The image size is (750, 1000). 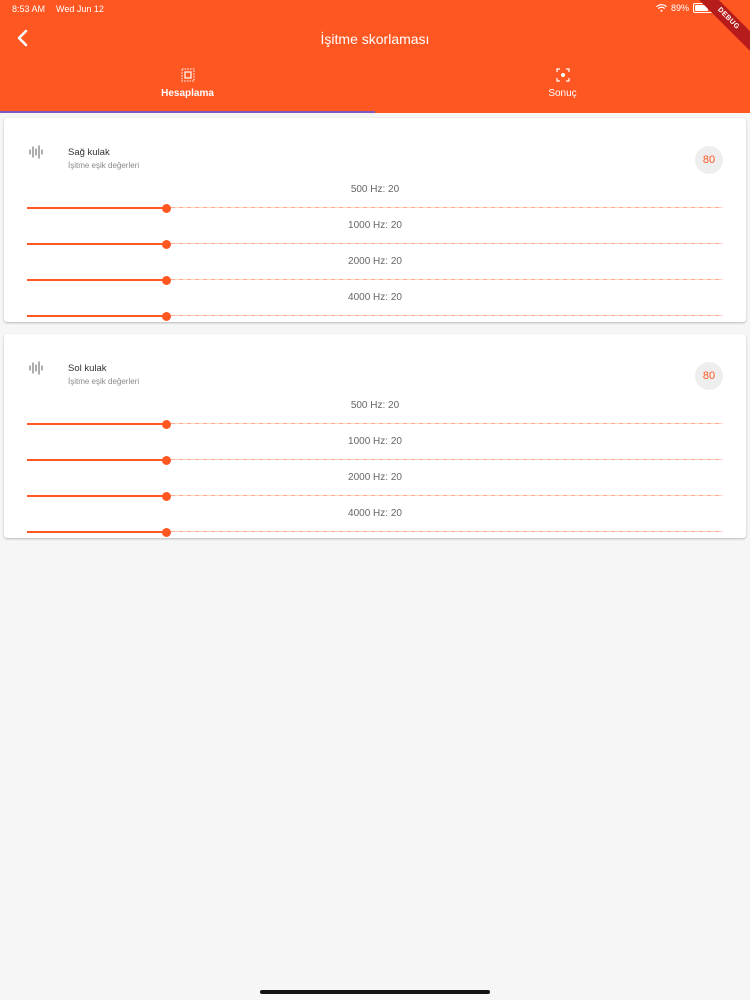 What do you see at coordinates (375, 9) in the screenshot?
I see `status-bar: 8:53 AM Wed Jun 12 89%` at bounding box center [375, 9].